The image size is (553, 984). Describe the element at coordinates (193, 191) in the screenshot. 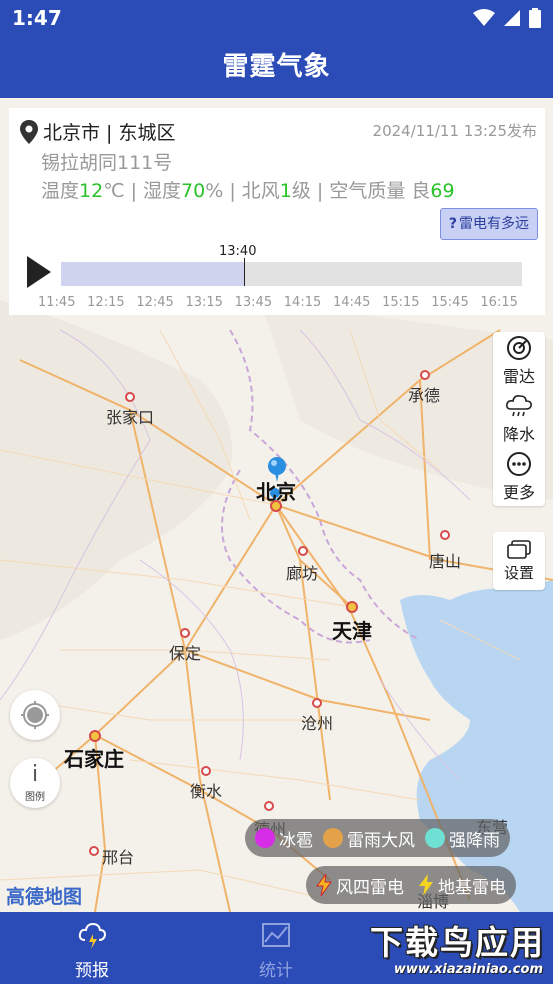

I see `humidity-value: 70` at that location.